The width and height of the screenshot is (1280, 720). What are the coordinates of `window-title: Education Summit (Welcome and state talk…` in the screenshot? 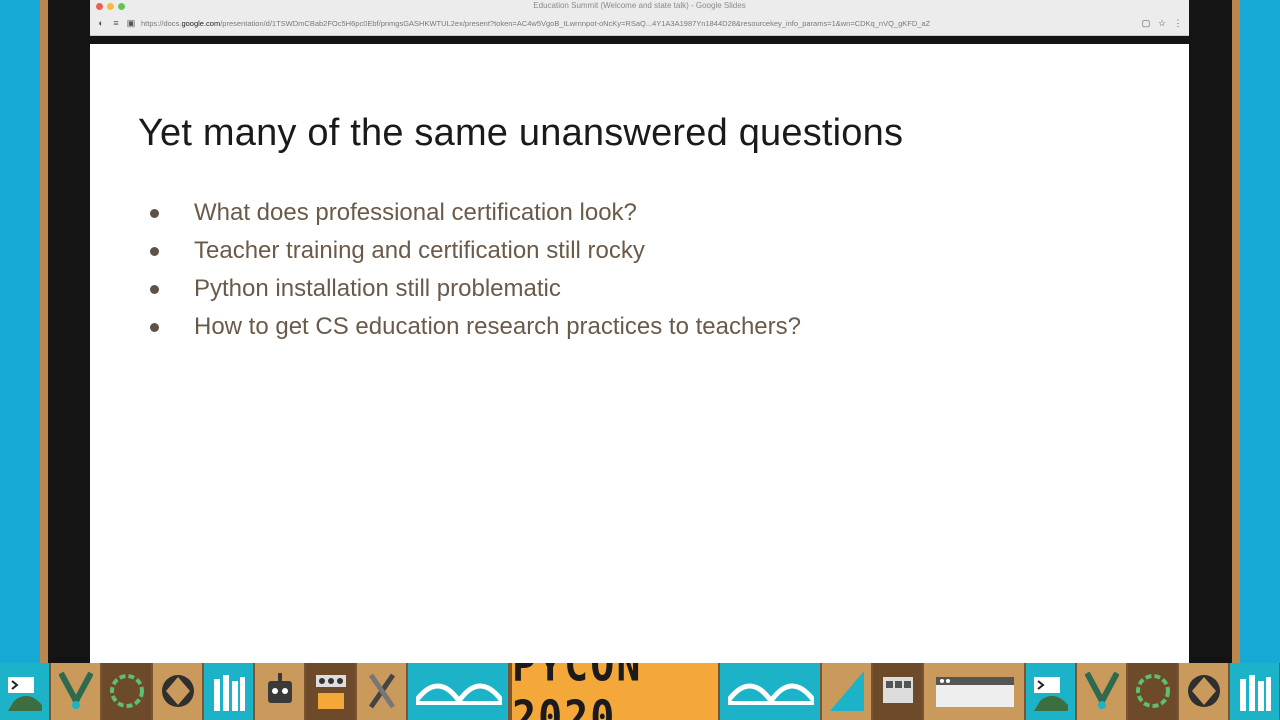 It's located at (639, 5).